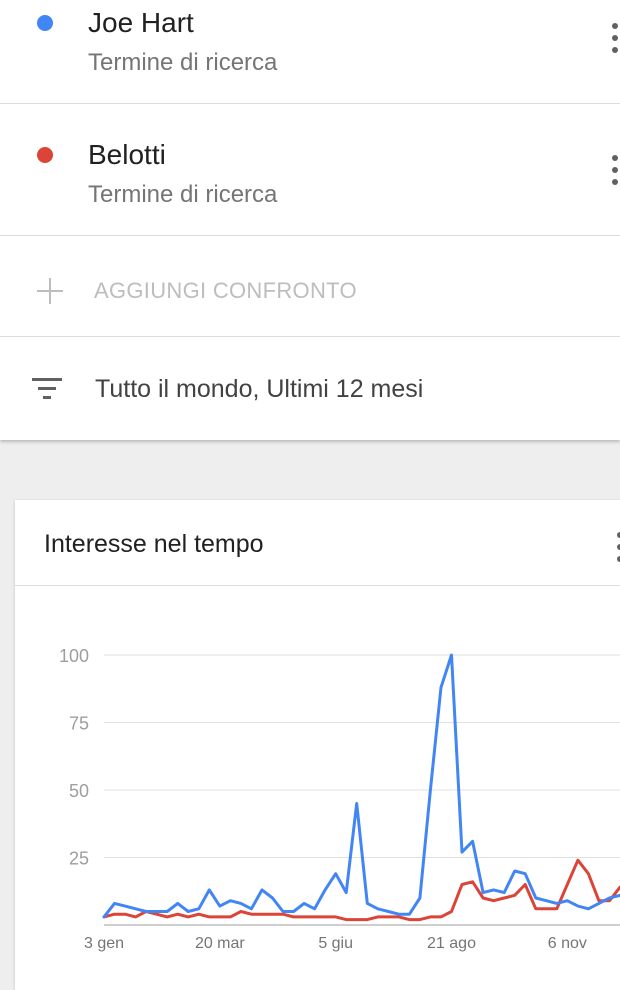  Describe the element at coordinates (567, 943) in the screenshot. I see `x-tick-label: 6 nov` at that location.